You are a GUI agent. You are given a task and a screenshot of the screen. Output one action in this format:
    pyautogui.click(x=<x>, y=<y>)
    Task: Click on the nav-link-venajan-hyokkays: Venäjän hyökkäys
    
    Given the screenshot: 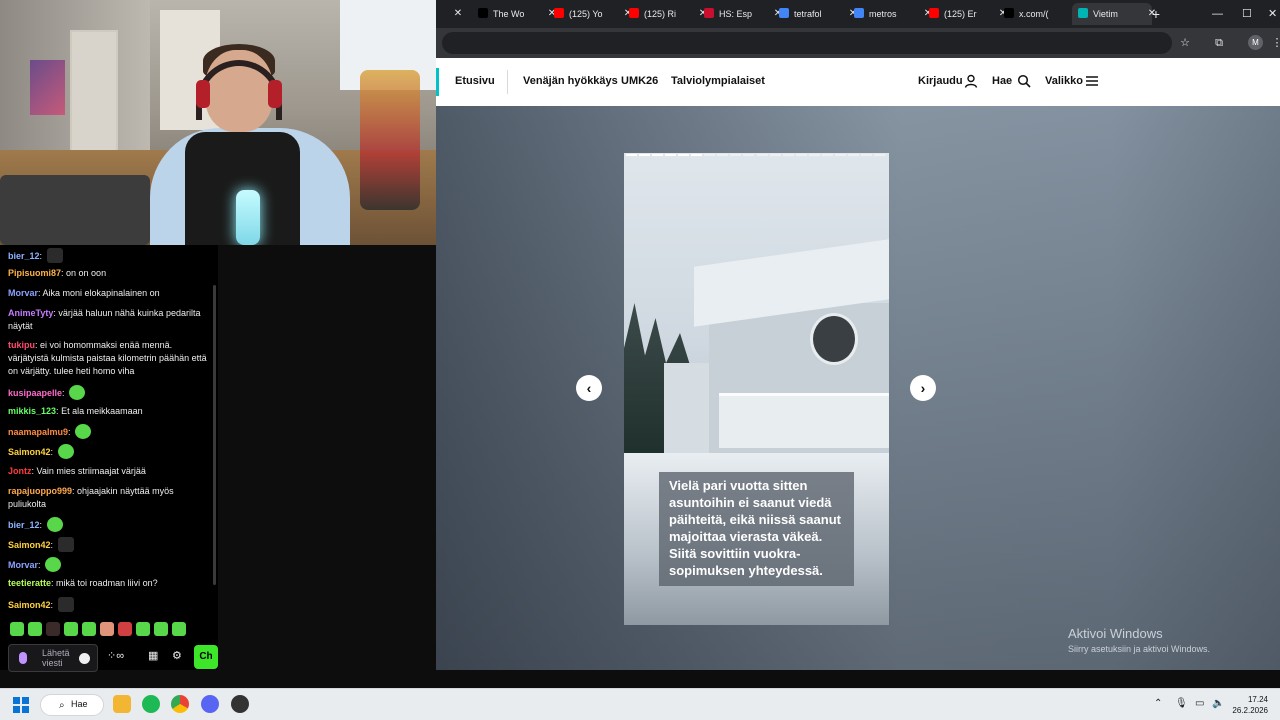 What is the action you would take?
    pyautogui.click(x=570, y=81)
    